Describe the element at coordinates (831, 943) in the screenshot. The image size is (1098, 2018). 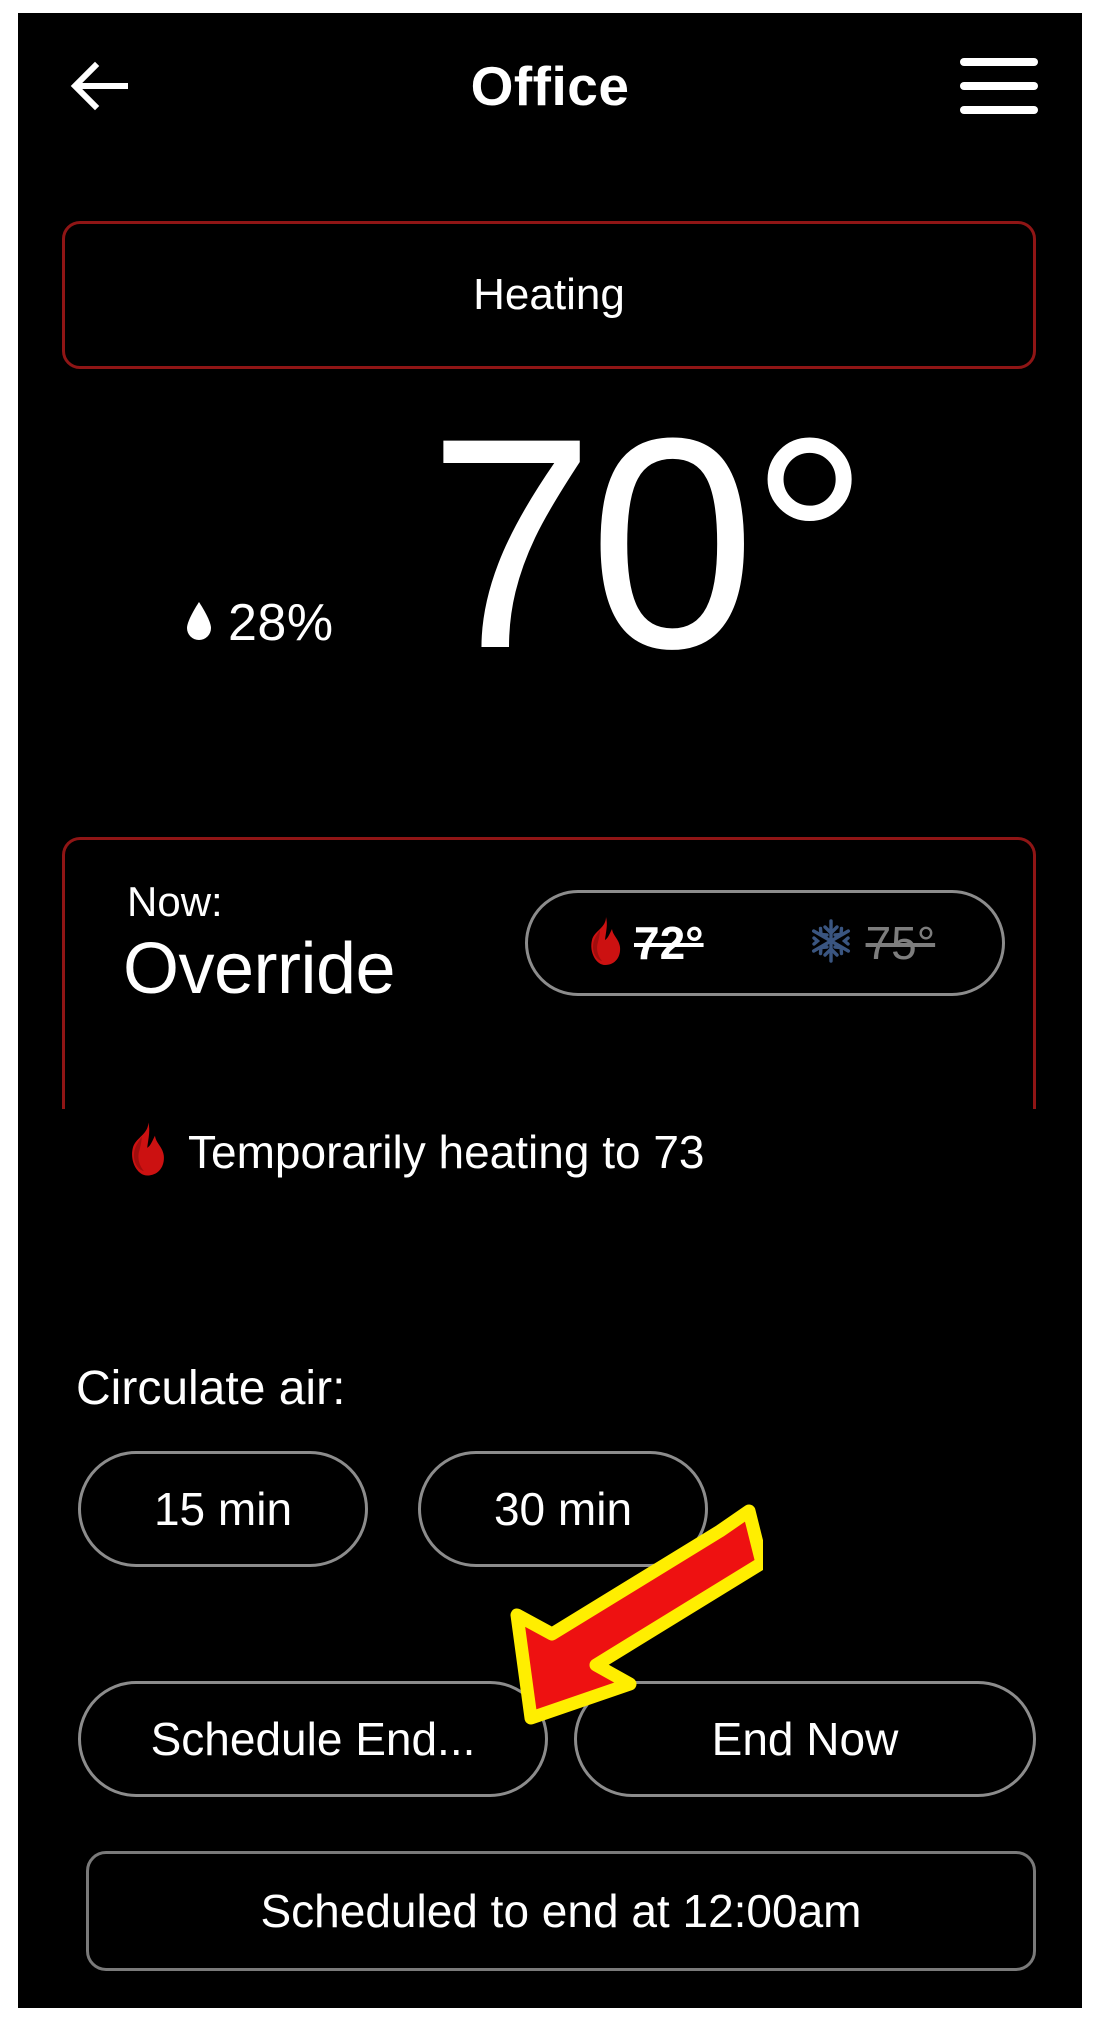
I see `snowflake-icon` at that location.